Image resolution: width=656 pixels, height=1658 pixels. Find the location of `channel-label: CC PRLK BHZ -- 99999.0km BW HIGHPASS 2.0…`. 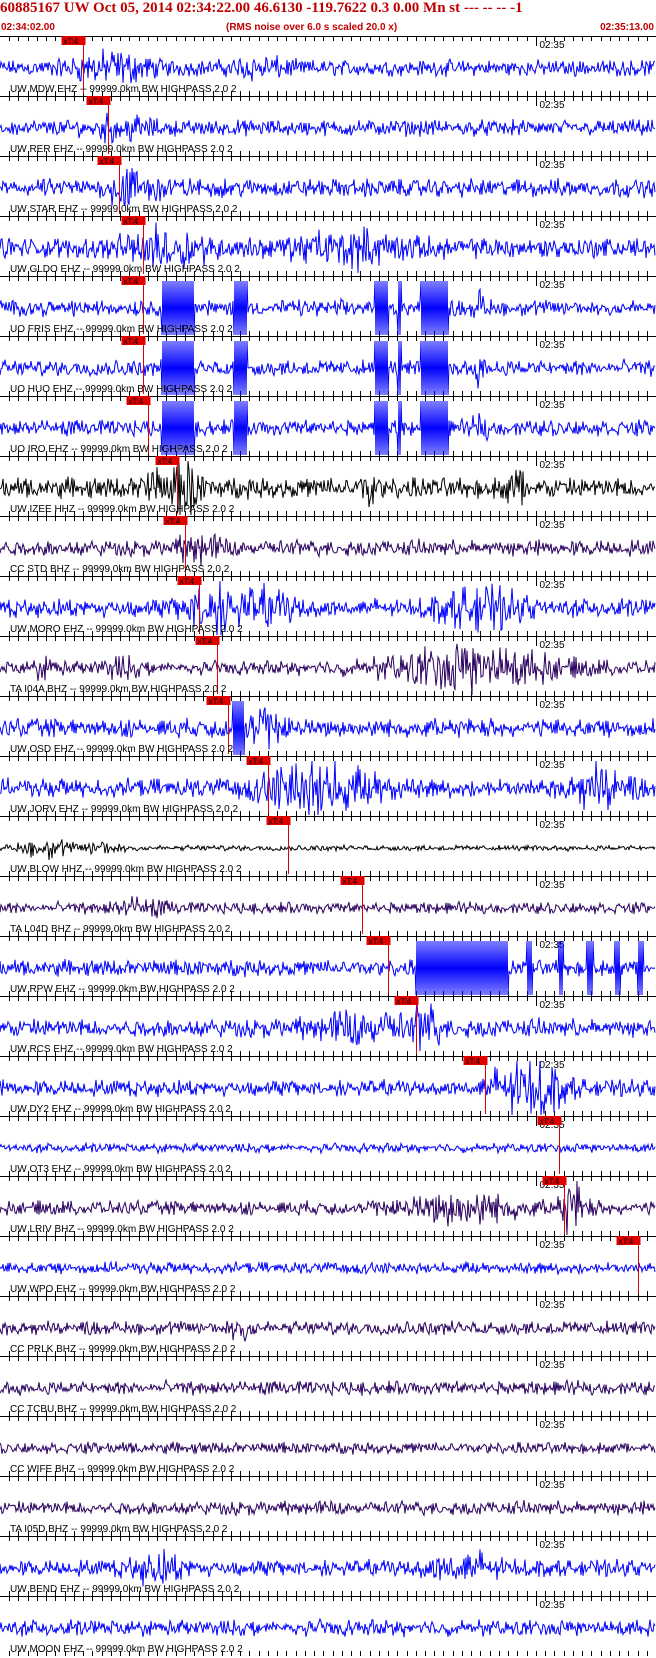

channel-label: CC PRLK BHZ -- 99999.0km BW HIGHPASS 2.0… is located at coordinates (123, 1349).